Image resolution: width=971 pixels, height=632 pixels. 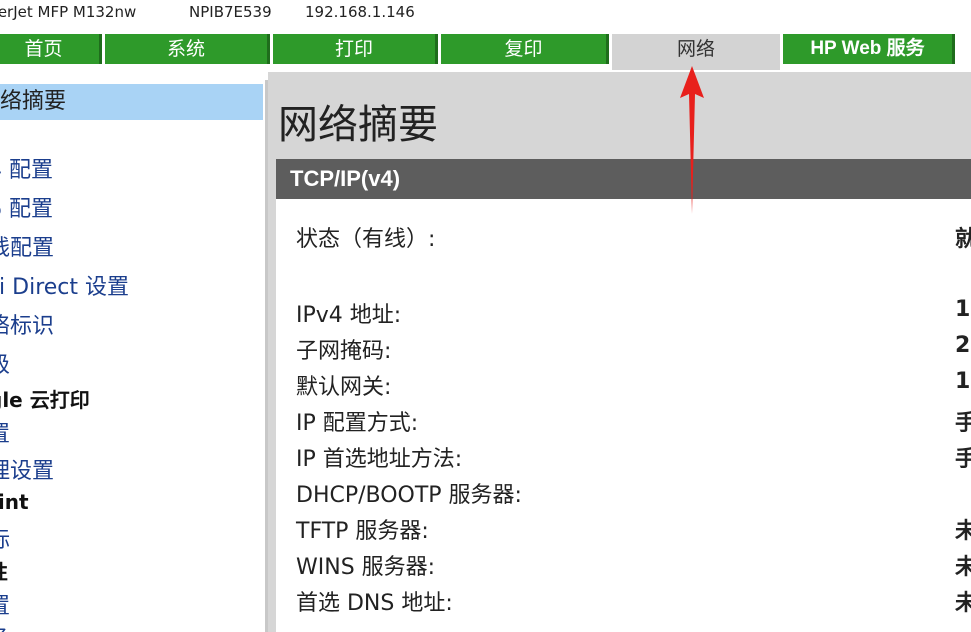 I want to click on ip-config-method-value: 手, so click(x=963, y=423).